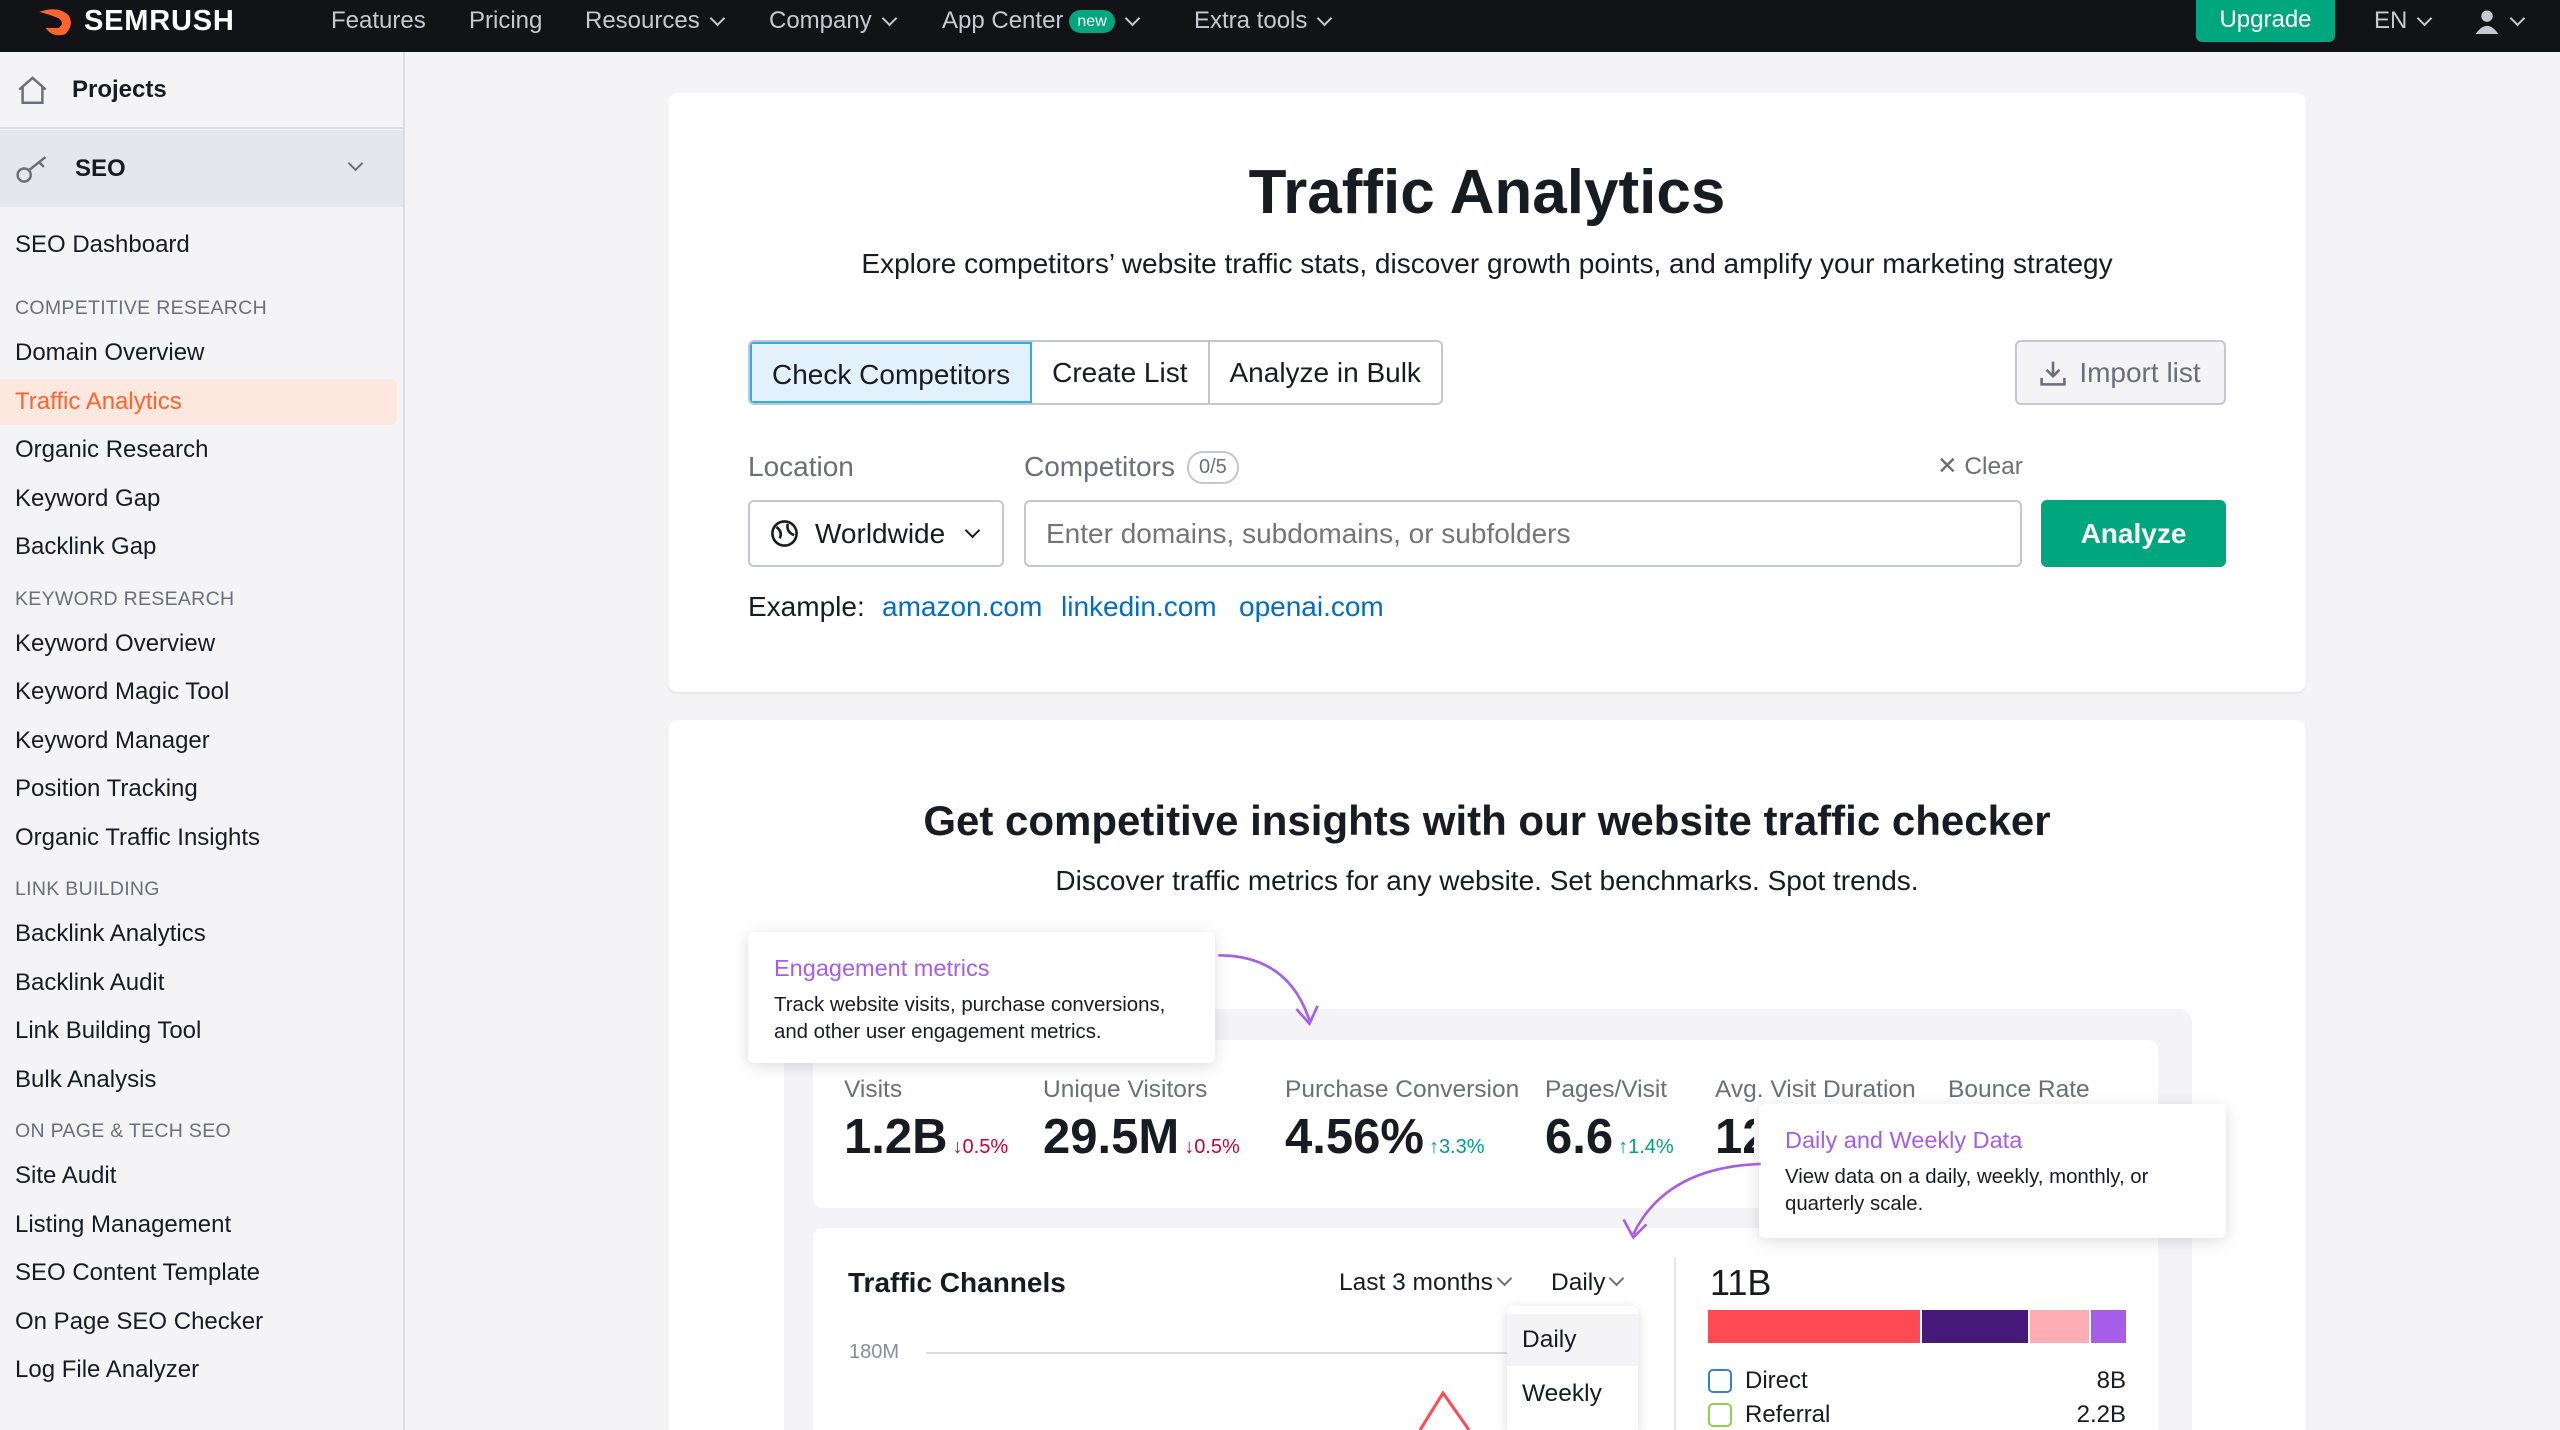 The width and height of the screenshot is (2560, 1430). Describe the element at coordinates (1385, 1137) in the screenshot. I see `metric-value-group: 4.56% ↑3.3%` at that location.